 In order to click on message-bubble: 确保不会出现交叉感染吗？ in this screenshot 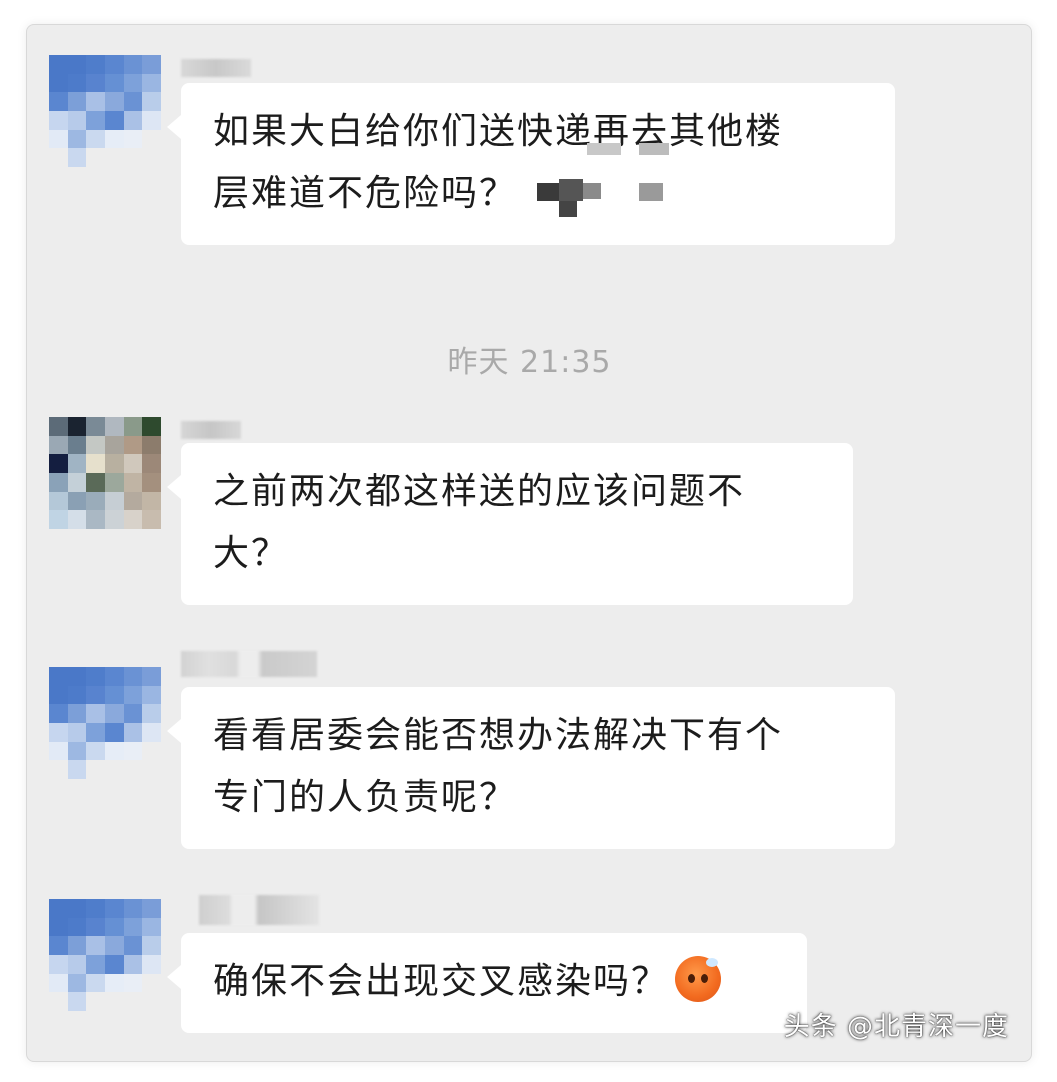, I will do `click(487, 983)`.